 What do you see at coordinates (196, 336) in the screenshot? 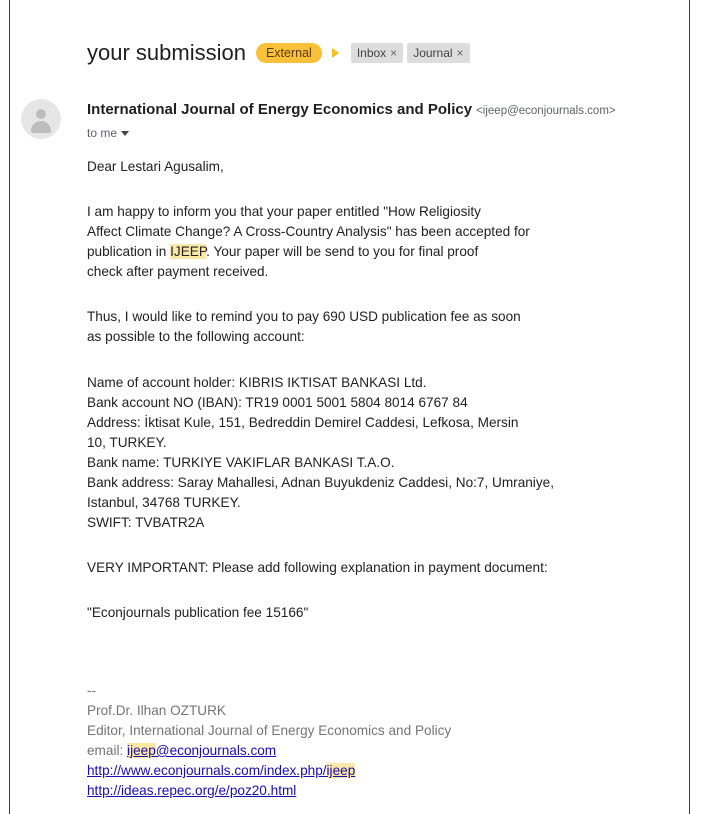
I see `body-line: as possible to the following account:` at bounding box center [196, 336].